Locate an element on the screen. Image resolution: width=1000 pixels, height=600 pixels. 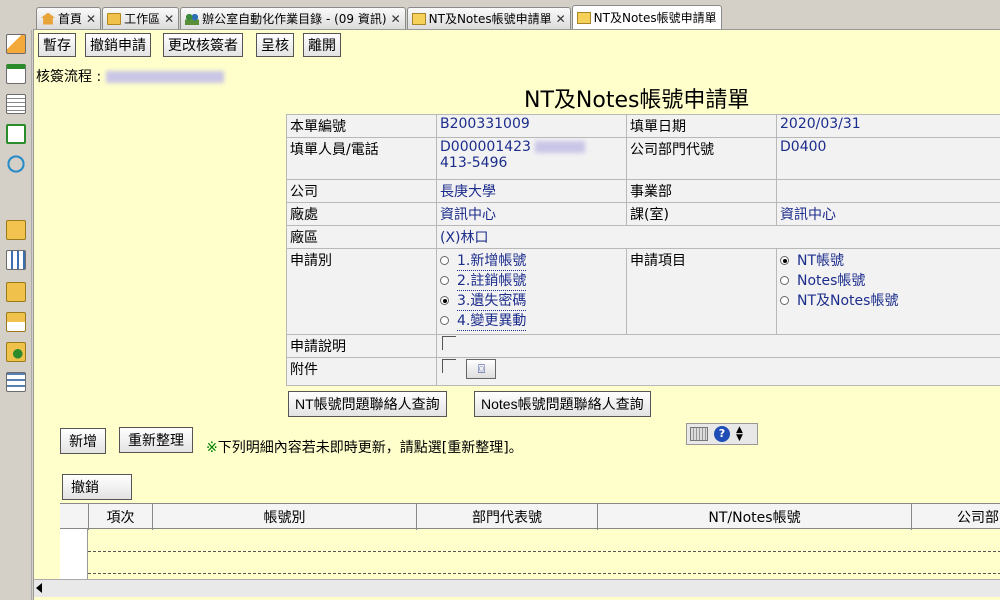
note-mark: ※ is located at coordinates (212, 448).